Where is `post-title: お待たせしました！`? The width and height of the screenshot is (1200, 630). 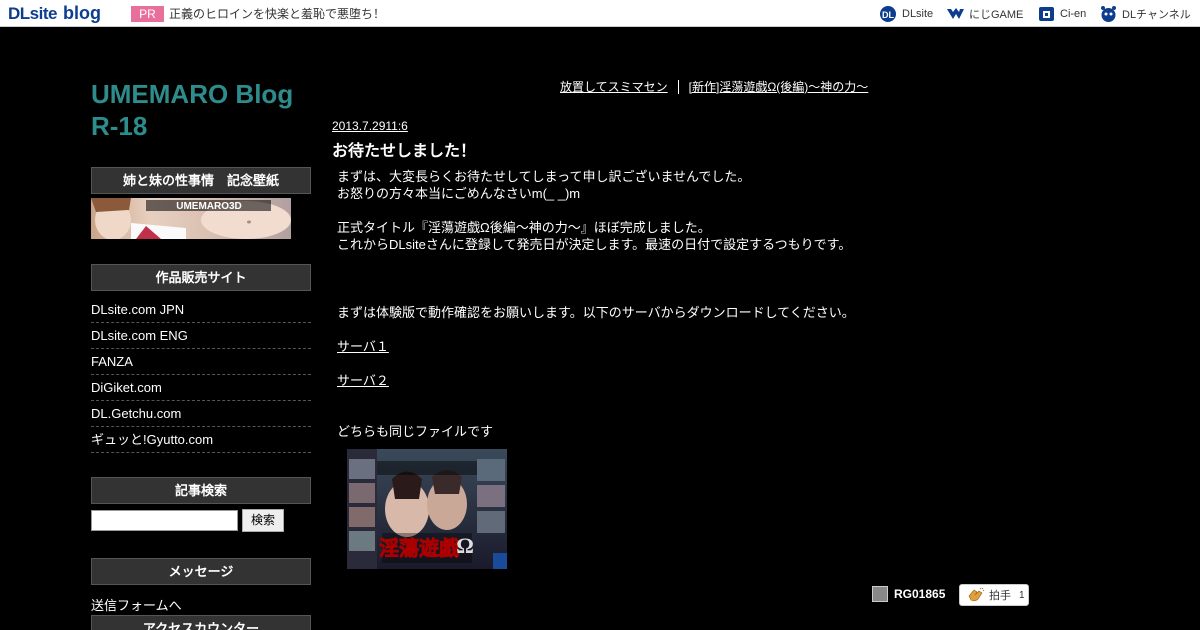
post-title: お待たせしました！ is located at coordinates (404, 151).